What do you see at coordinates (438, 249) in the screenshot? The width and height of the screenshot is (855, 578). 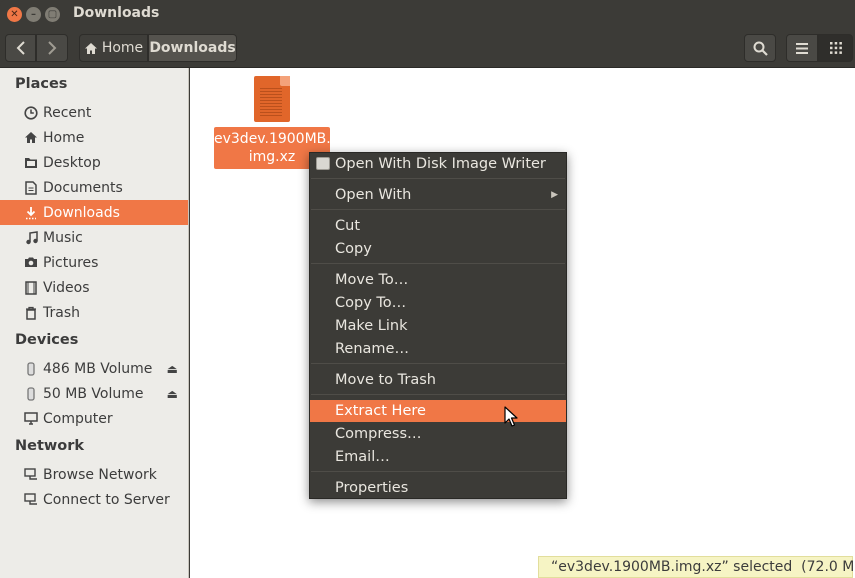 I see `menu-item-copy: Copy` at bounding box center [438, 249].